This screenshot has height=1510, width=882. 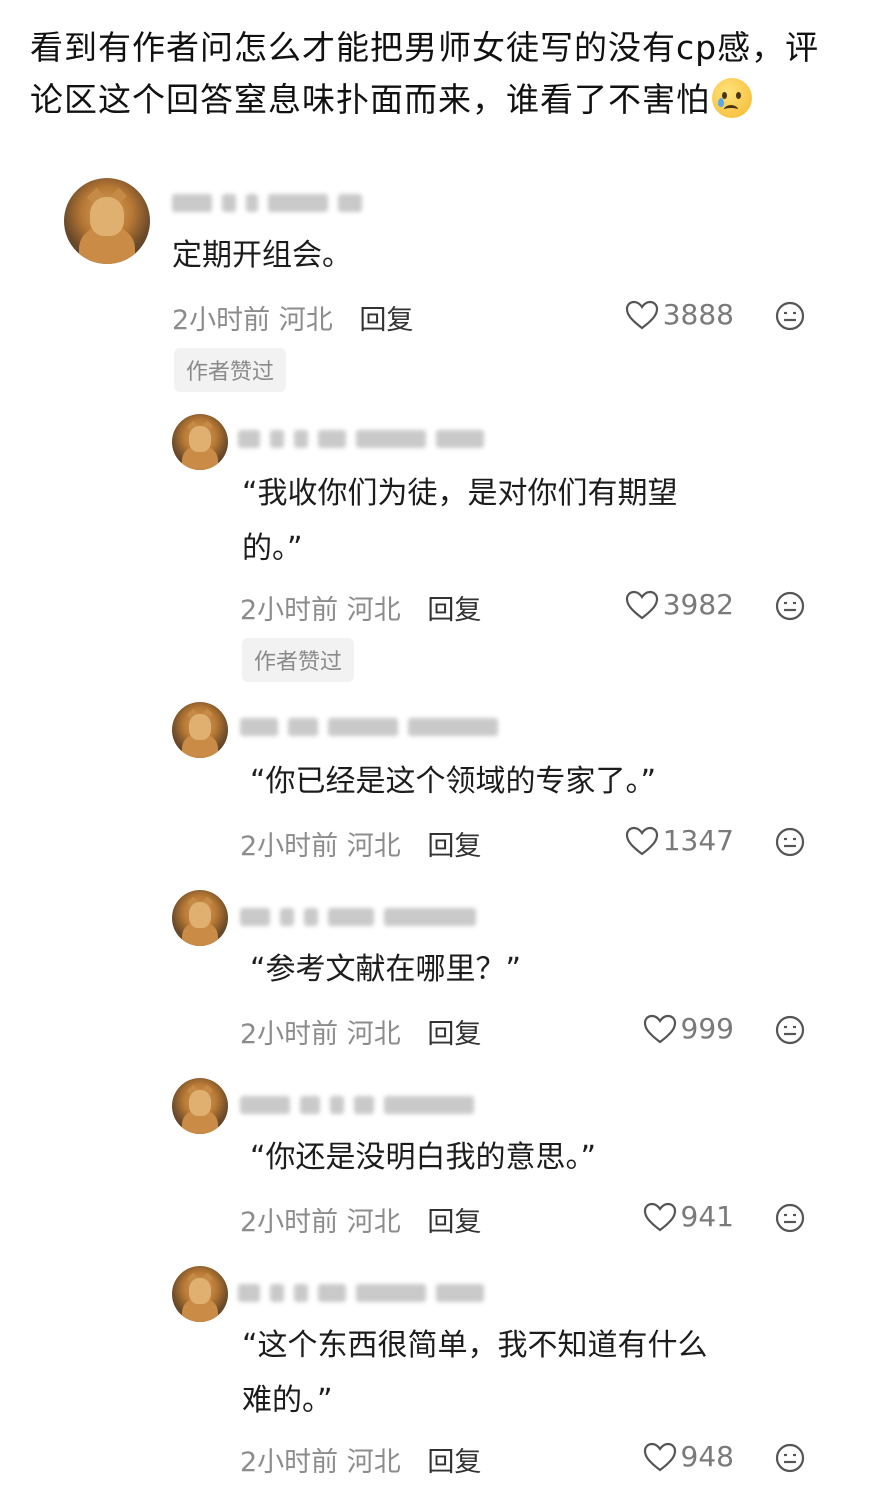 I want to click on like-button: 941, so click(x=688, y=1216).